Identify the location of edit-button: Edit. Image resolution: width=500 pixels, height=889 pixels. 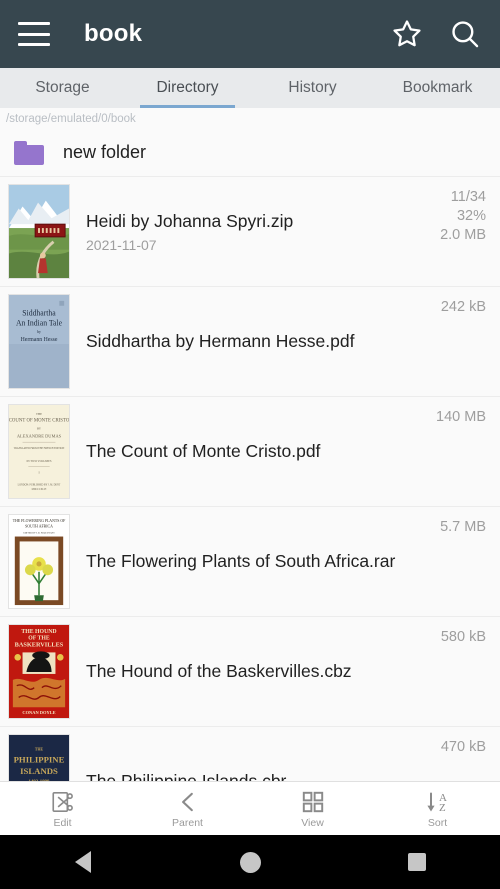
(62, 809).